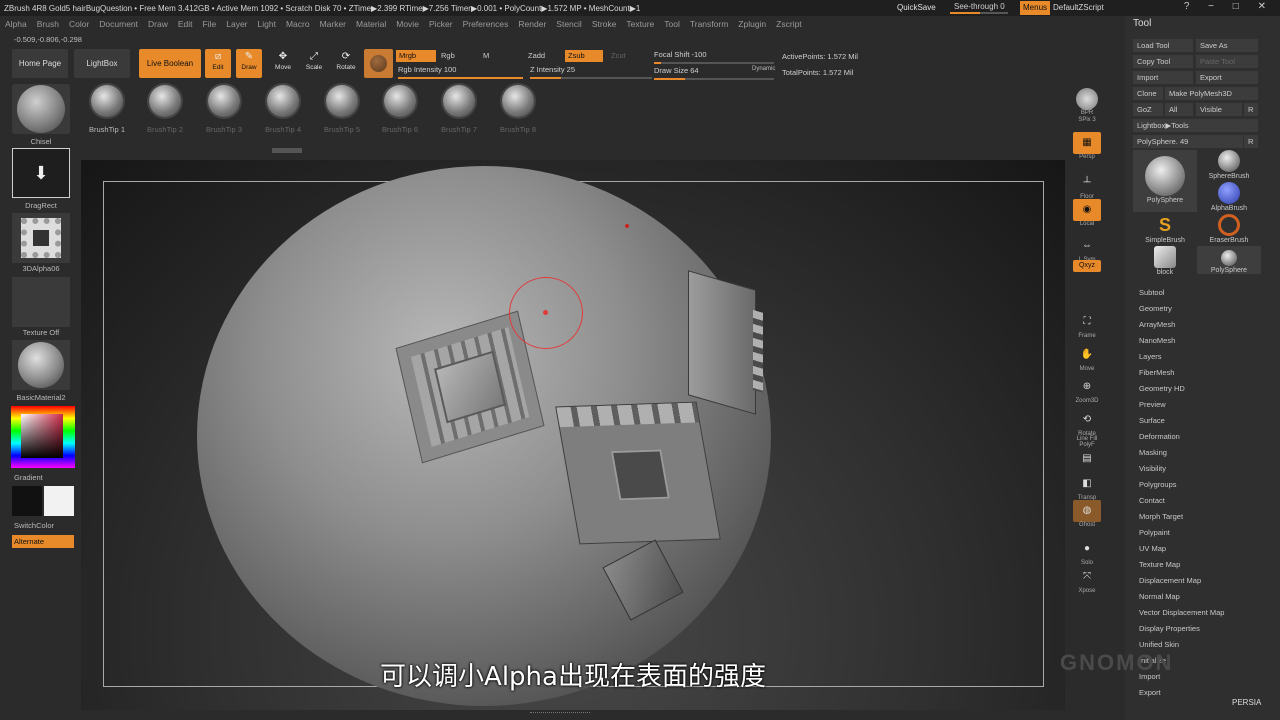 This screenshot has width=1280, height=720. What do you see at coordinates (1087, 146) in the screenshot?
I see `persp-button: ▦ Persp` at bounding box center [1087, 146].